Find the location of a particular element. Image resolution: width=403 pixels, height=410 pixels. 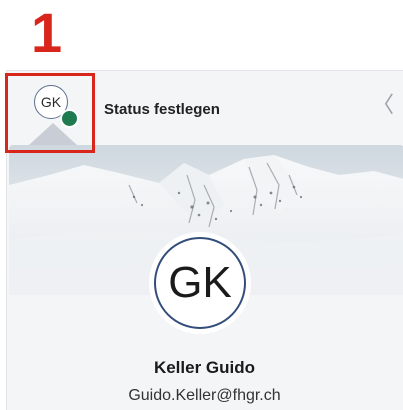

collapse-glyph: 〈 is located at coordinates (382, 104).